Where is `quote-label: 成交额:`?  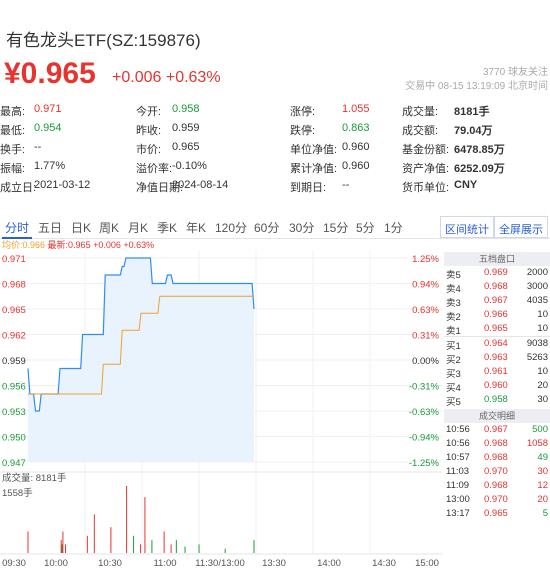 quote-label: 成交额: is located at coordinates (420, 131).